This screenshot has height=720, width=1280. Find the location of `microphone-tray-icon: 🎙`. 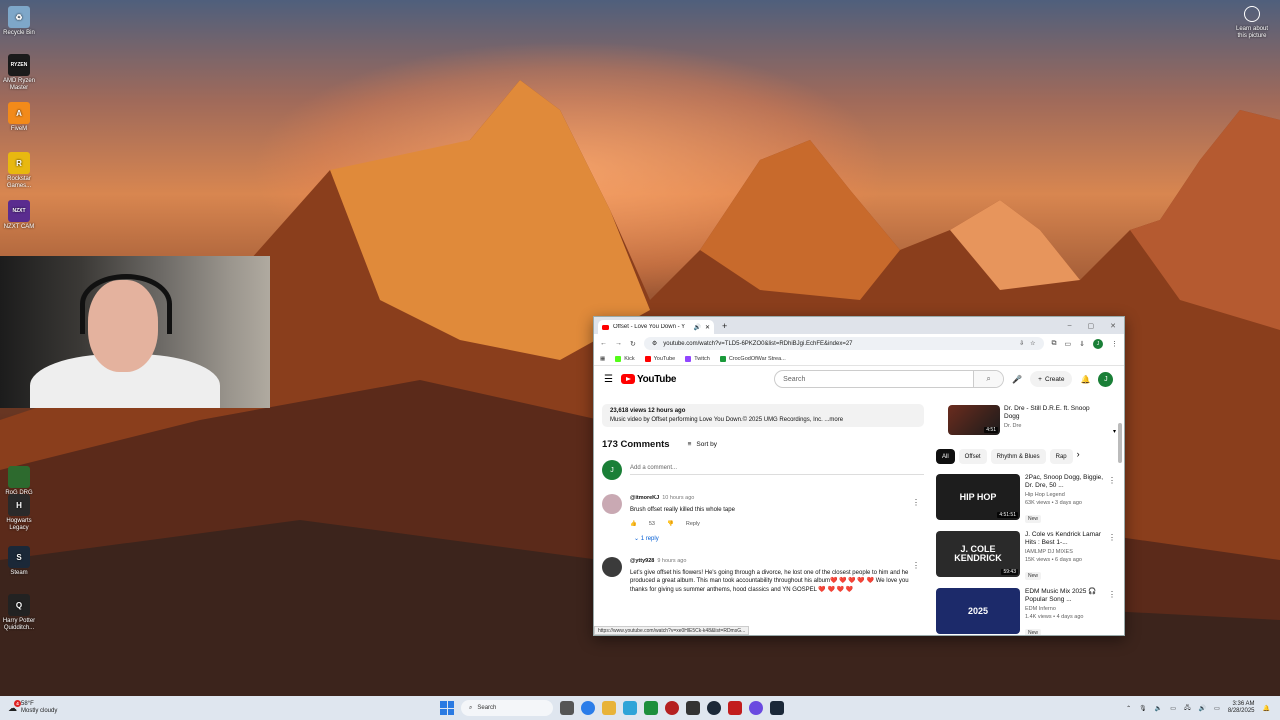

microphone-tray-icon: 🎙 is located at coordinates (1143, 708).